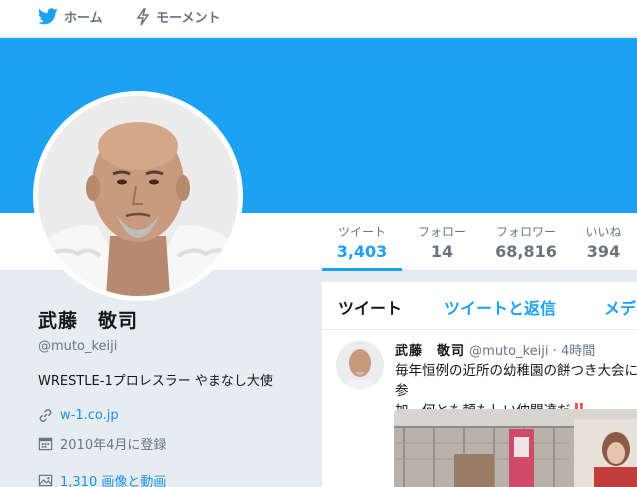 This screenshot has height=487, width=637. I want to click on top-navigation: ホーム モーメント, so click(318, 18).